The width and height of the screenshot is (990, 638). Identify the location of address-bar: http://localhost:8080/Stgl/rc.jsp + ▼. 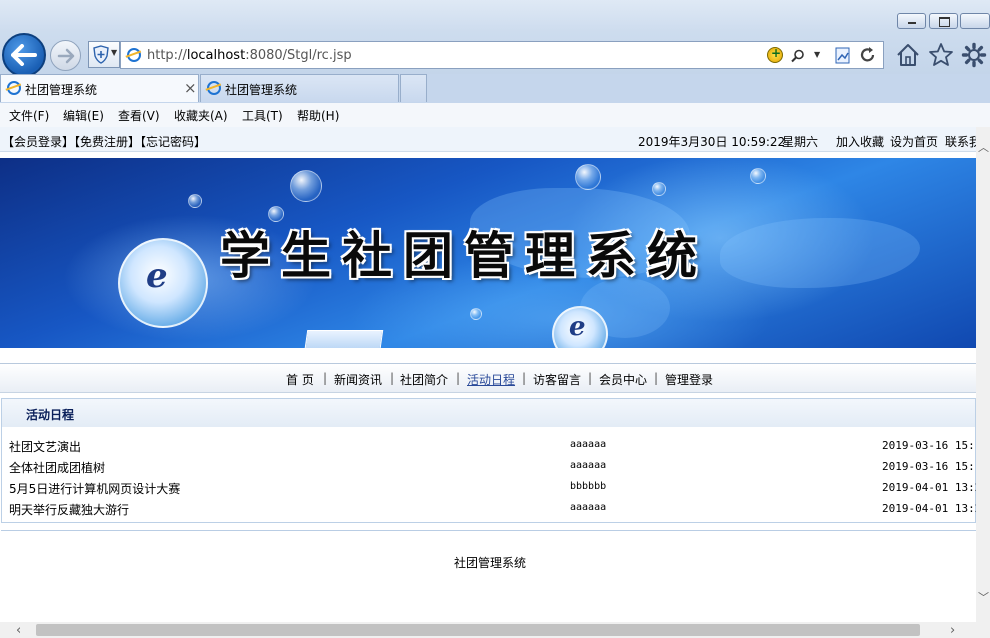
(502, 55).